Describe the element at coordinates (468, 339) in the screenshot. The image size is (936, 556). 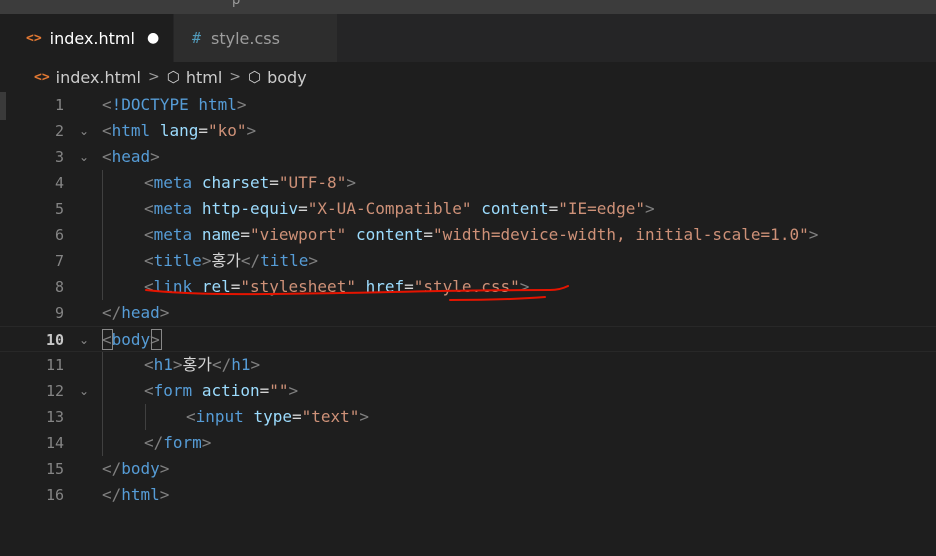
I see `code-line: 10 ⌄ <body>` at that location.